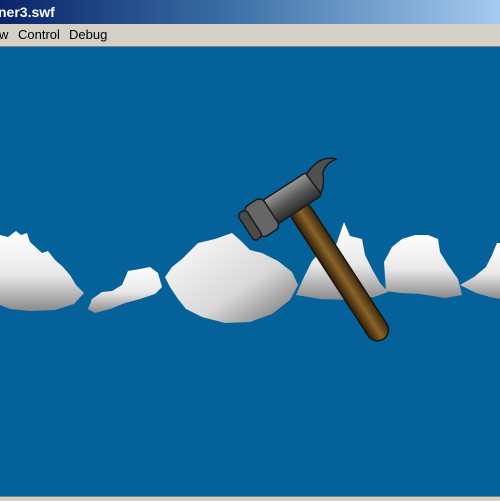  What do you see at coordinates (250, 35) in the screenshot?
I see `menu-bar: w Control Debug` at bounding box center [250, 35].